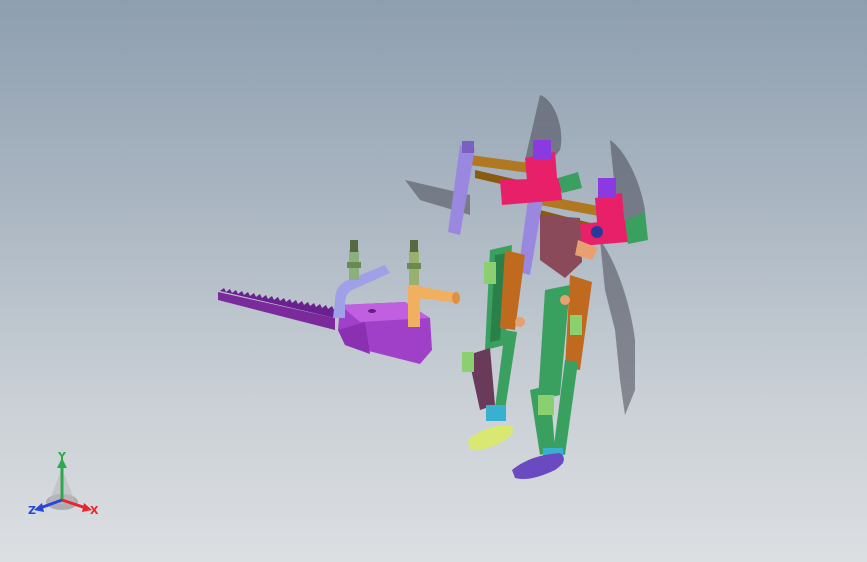 This screenshot has width=867, height=562. I want to click on left-leg, so click(493, 348).